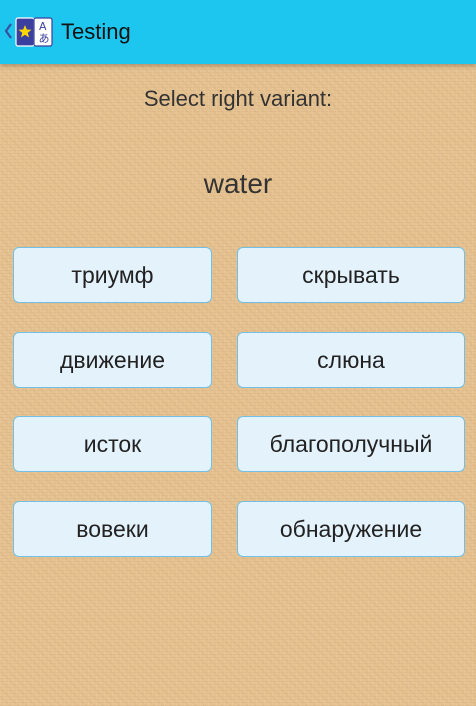  Describe the element at coordinates (351, 275) in the screenshot. I see `answer-option-2: скрывать` at that location.